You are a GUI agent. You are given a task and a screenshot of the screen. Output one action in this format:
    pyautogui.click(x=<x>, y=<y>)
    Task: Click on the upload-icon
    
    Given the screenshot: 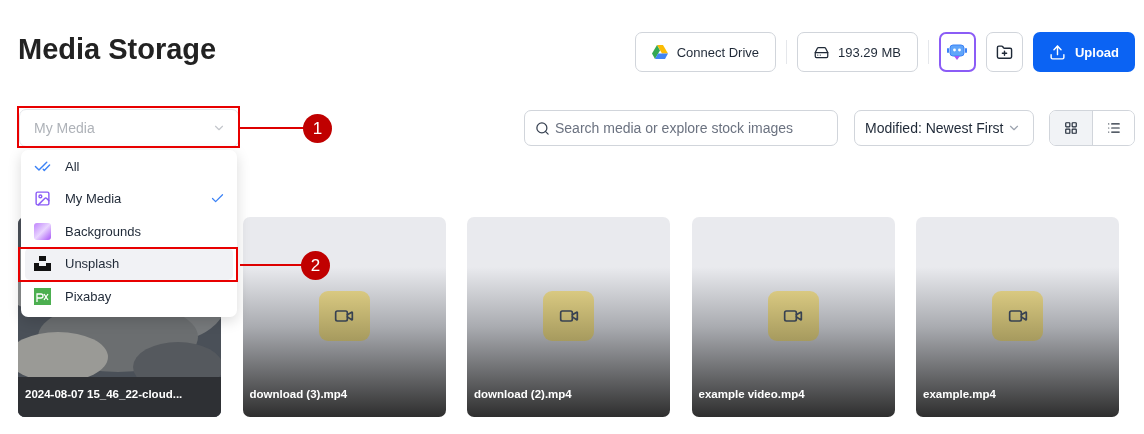 What is the action you would take?
    pyautogui.click(x=1057, y=52)
    